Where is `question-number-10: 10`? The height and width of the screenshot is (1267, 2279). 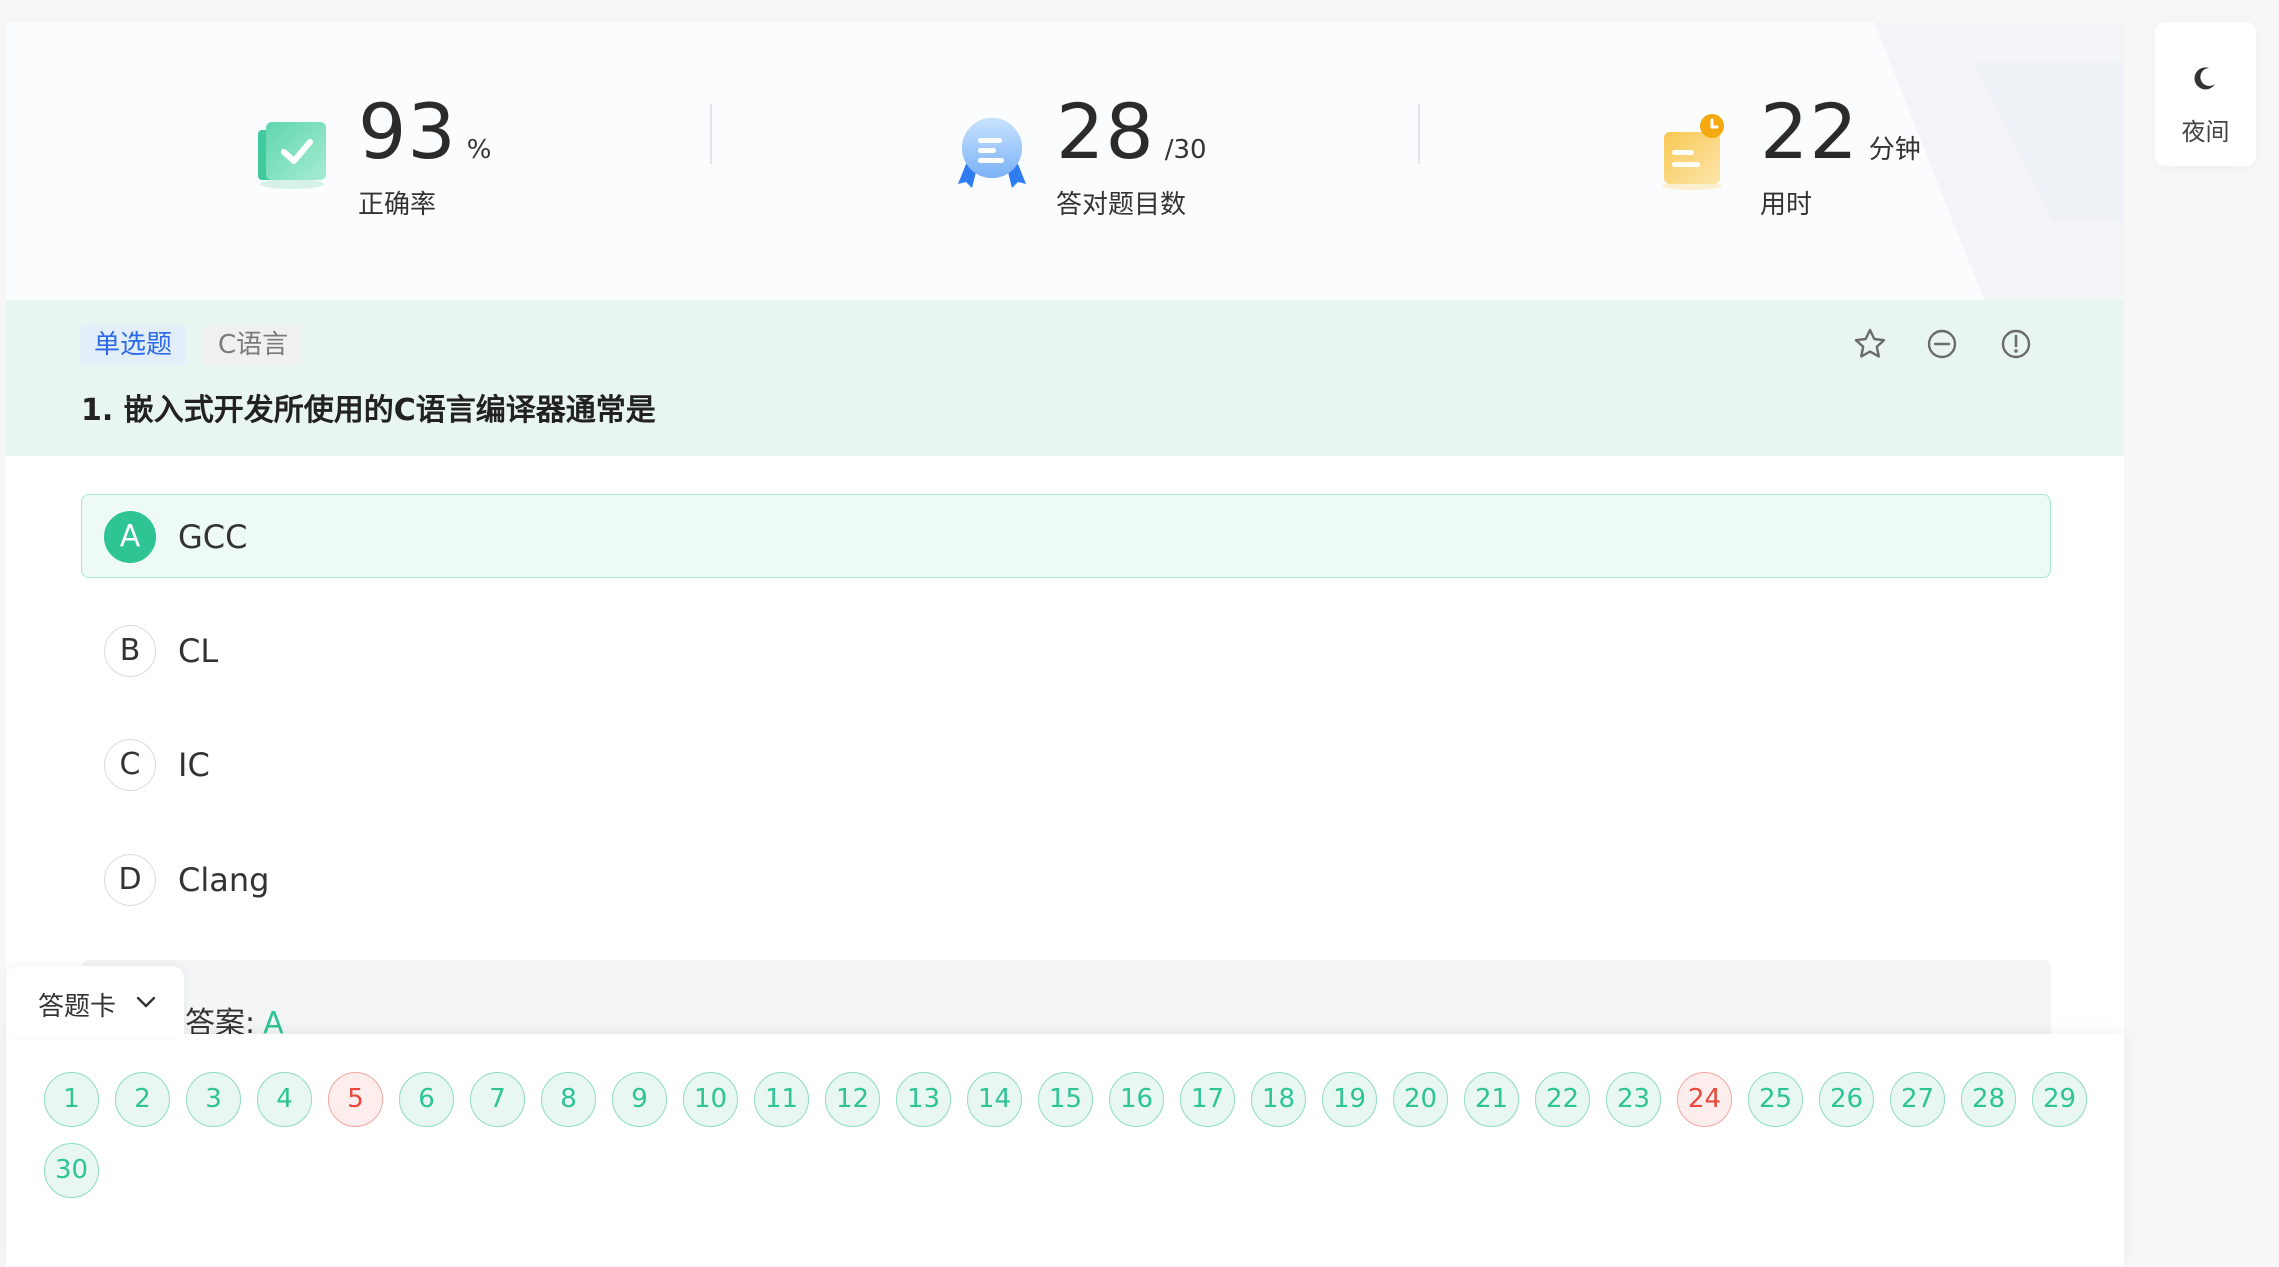 question-number-10: 10 is located at coordinates (710, 1099).